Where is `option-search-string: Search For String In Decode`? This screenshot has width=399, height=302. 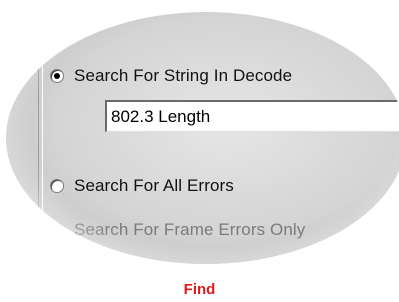 option-search-string: Search For String In Decode is located at coordinates (171, 76).